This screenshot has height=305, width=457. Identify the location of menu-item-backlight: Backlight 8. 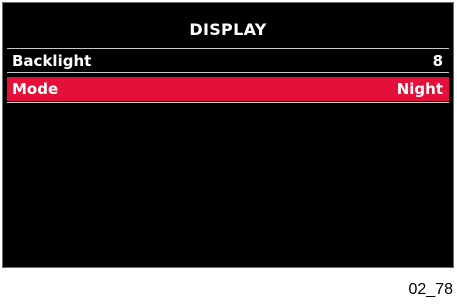
(228, 61).